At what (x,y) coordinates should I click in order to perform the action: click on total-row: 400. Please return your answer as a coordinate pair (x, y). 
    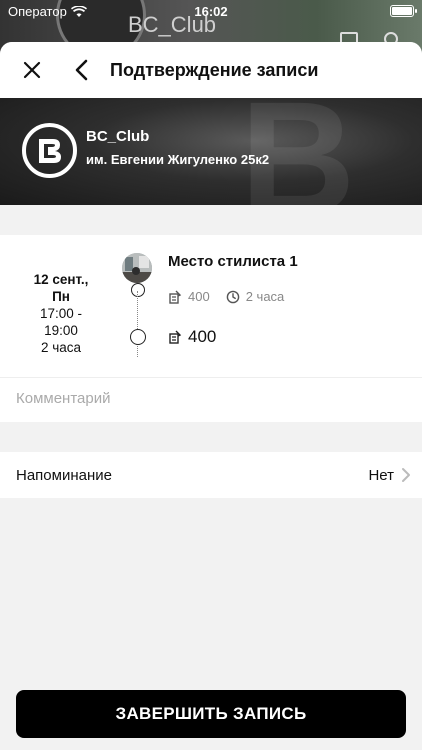
    Looking at the image, I should click on (192, 337).